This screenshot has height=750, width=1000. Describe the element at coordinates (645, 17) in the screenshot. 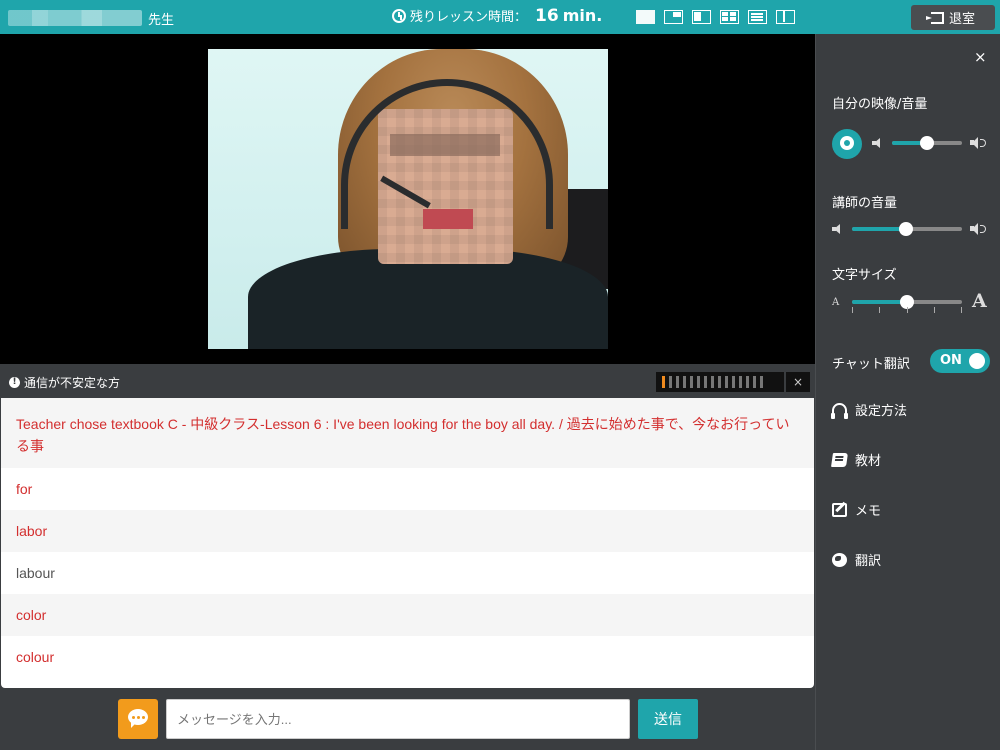

I see `layout-video-only-icon` at that location.